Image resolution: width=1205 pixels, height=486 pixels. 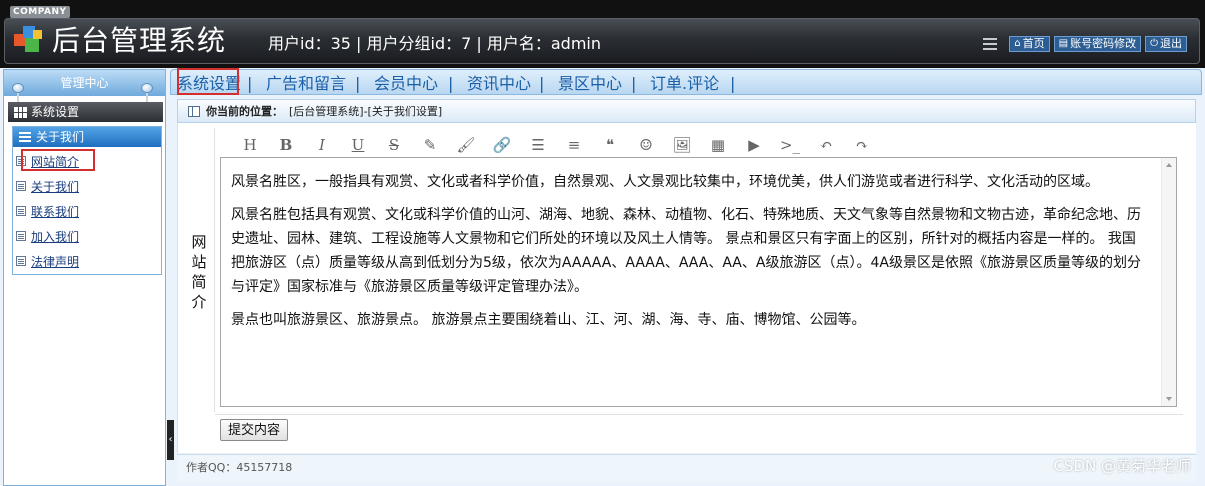 What do you see at coordinates (686, 111) in the screenshot?
I see `breadcrumb: 你当前的位置： [后台管理系统]-[关于我们设置]` at bounding box center [686, 111].